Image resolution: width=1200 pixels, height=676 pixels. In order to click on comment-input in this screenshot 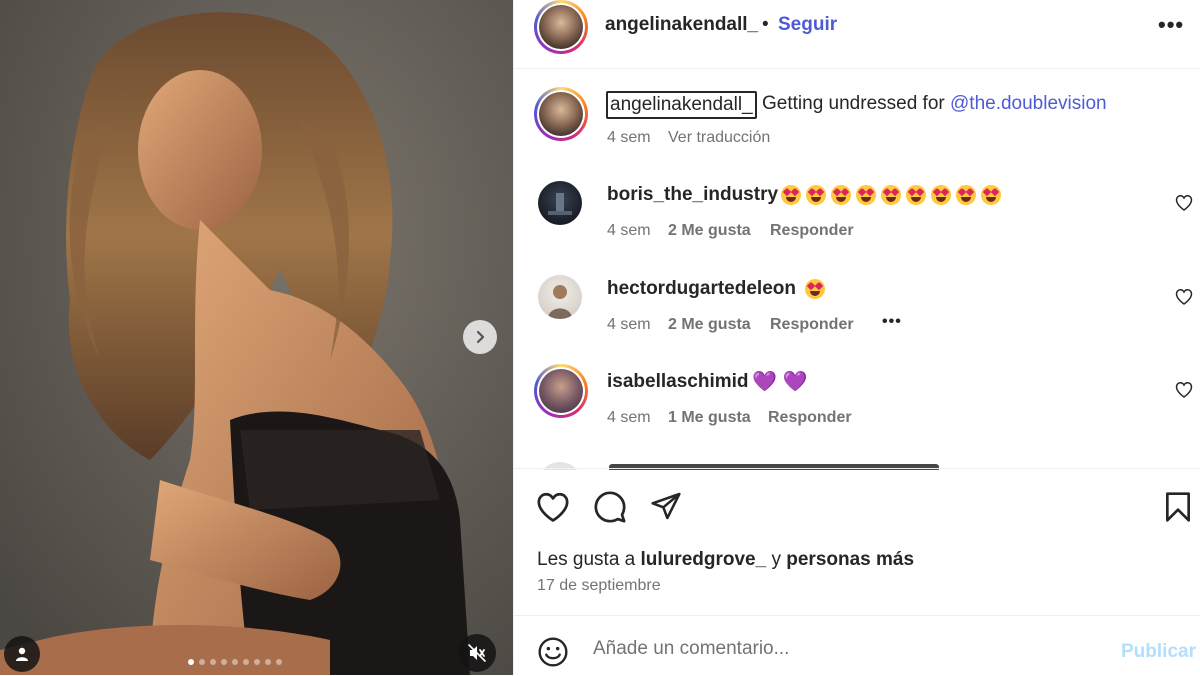, I will do `click(833, 649)`.